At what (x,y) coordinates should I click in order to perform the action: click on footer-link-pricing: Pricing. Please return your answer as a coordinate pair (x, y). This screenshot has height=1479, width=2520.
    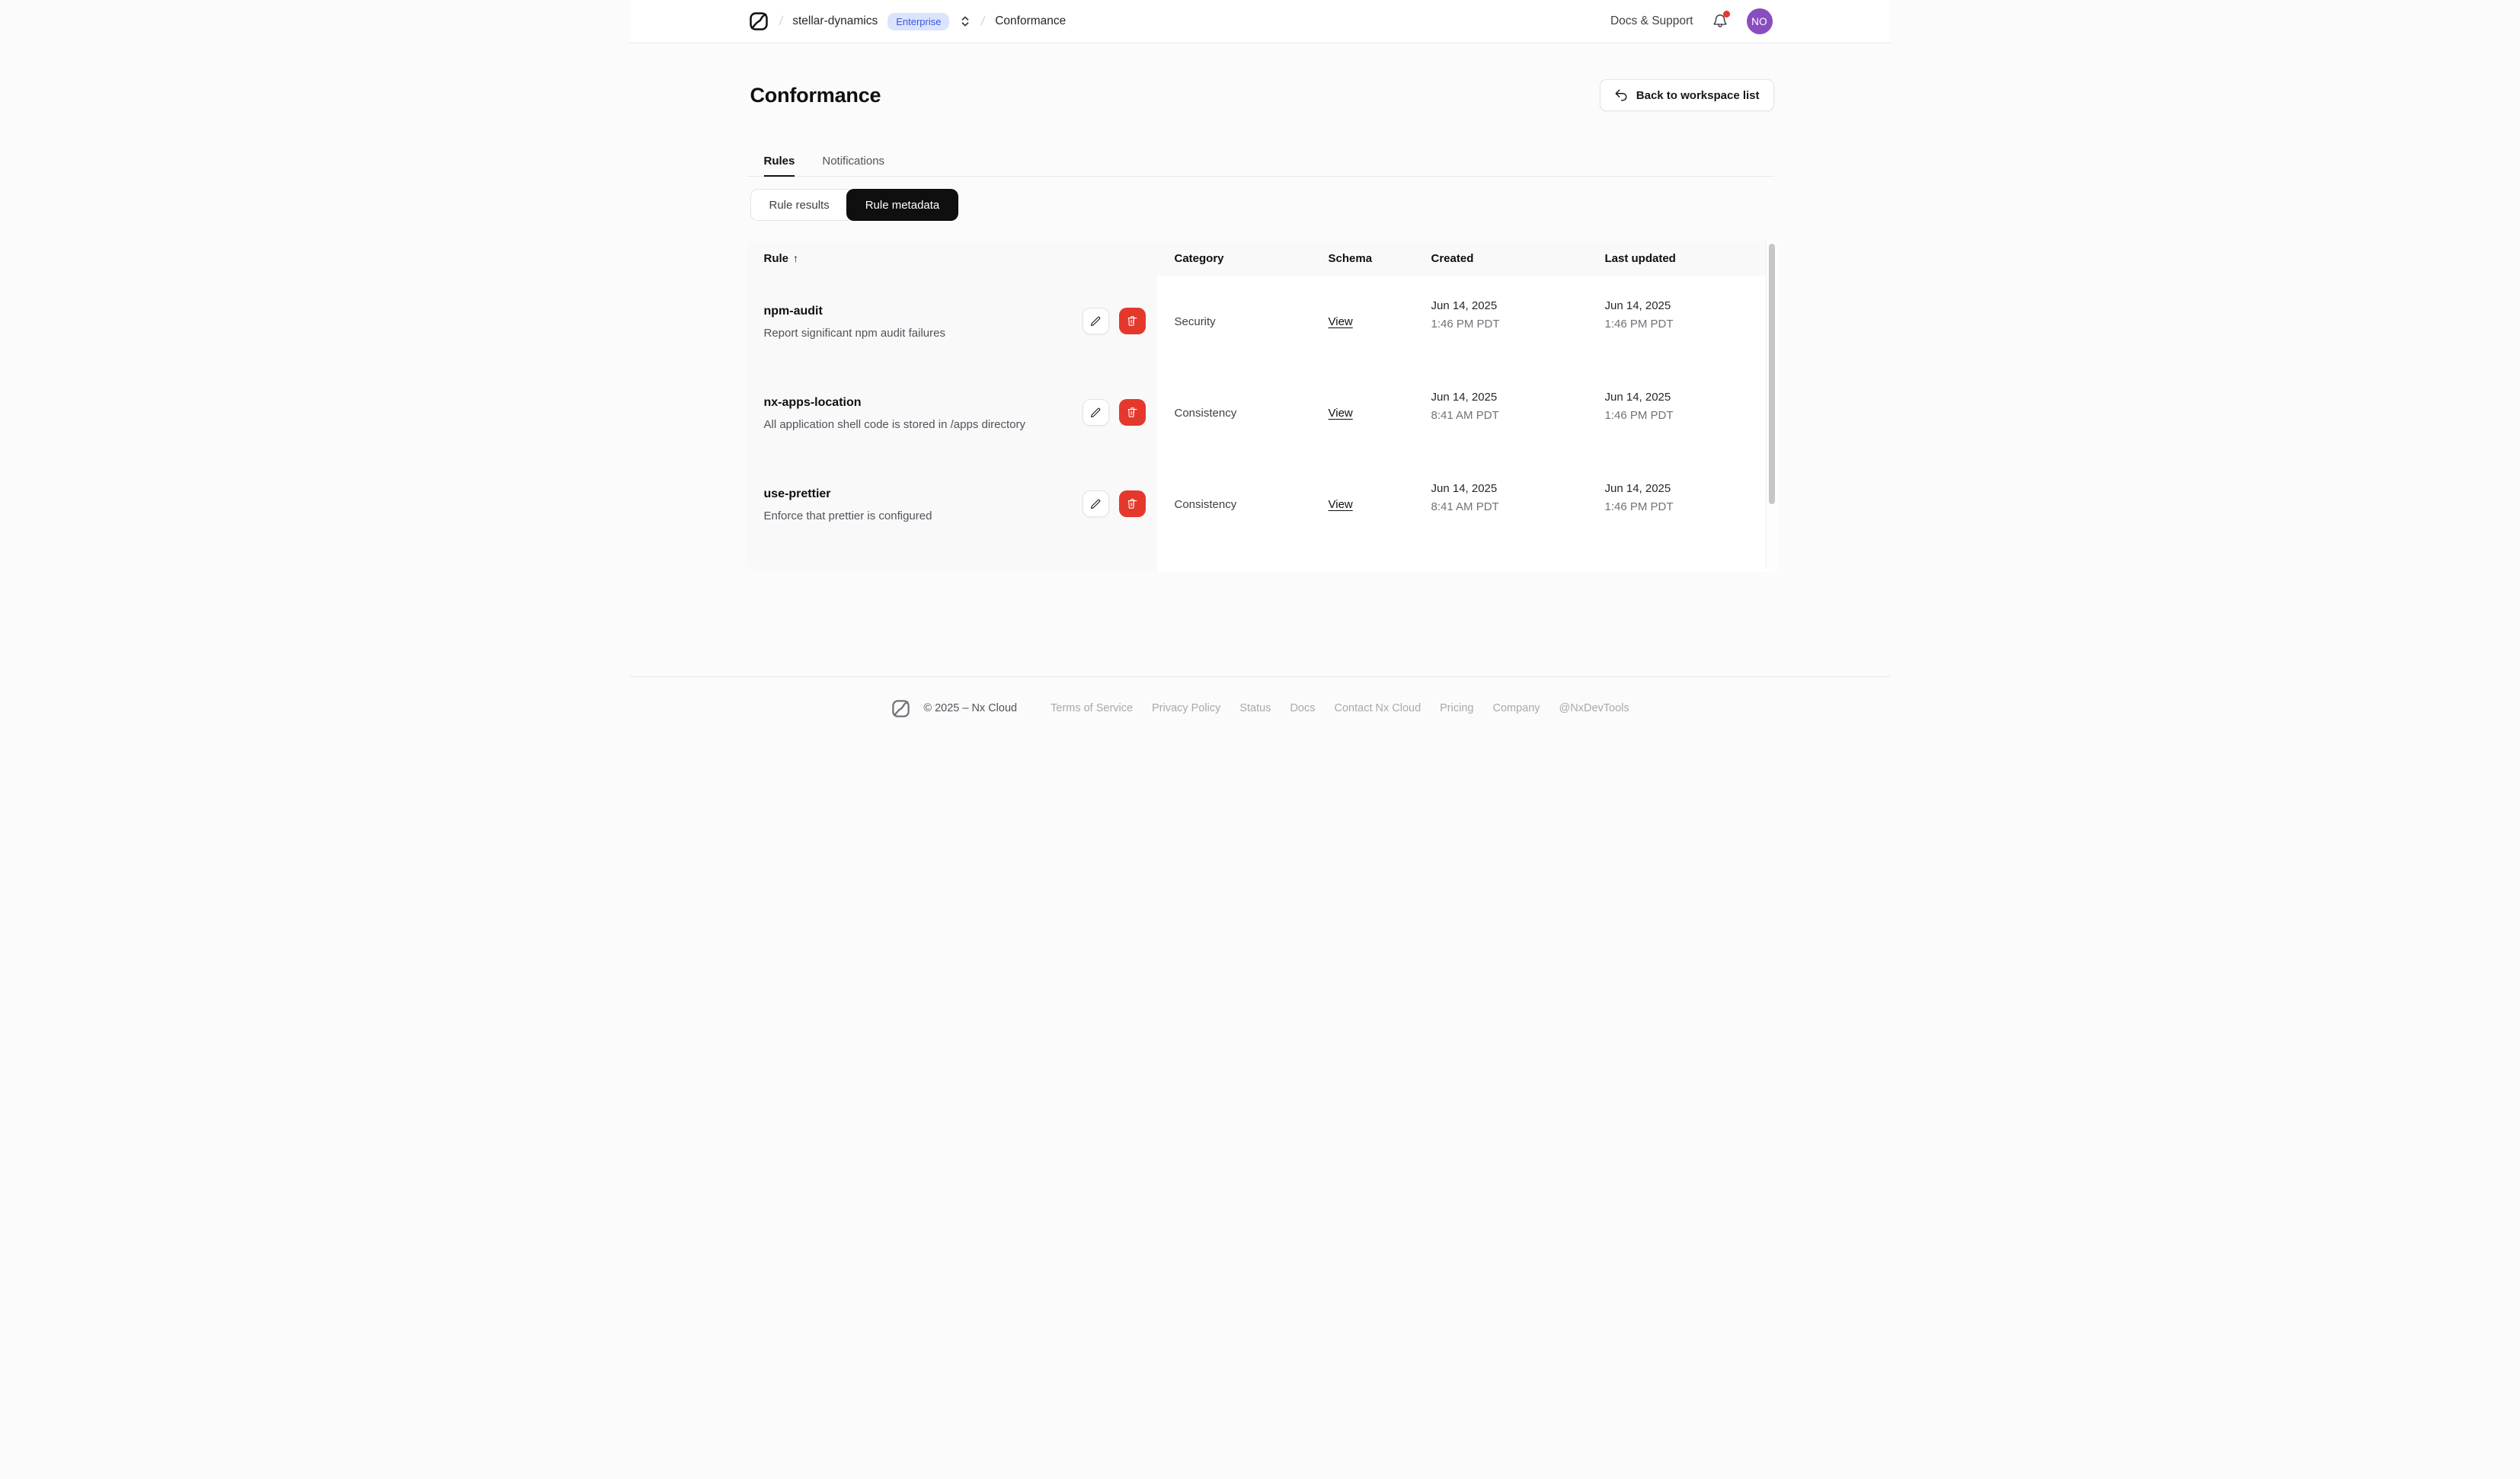
    Looking at the image, I should click on (1456, 708).